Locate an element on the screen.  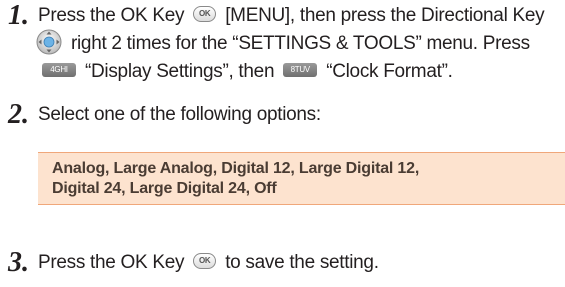
step-number: 1. is located at coordinates (18, 15).